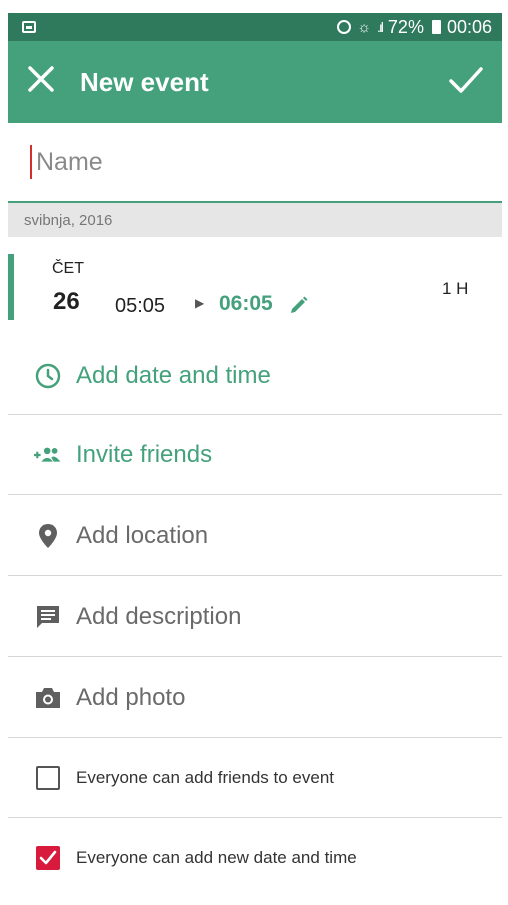  What do you see at coordinates (48, 778) in the screenshot?
I see `friends-option-checkbox` at bounding box center [48, 778].